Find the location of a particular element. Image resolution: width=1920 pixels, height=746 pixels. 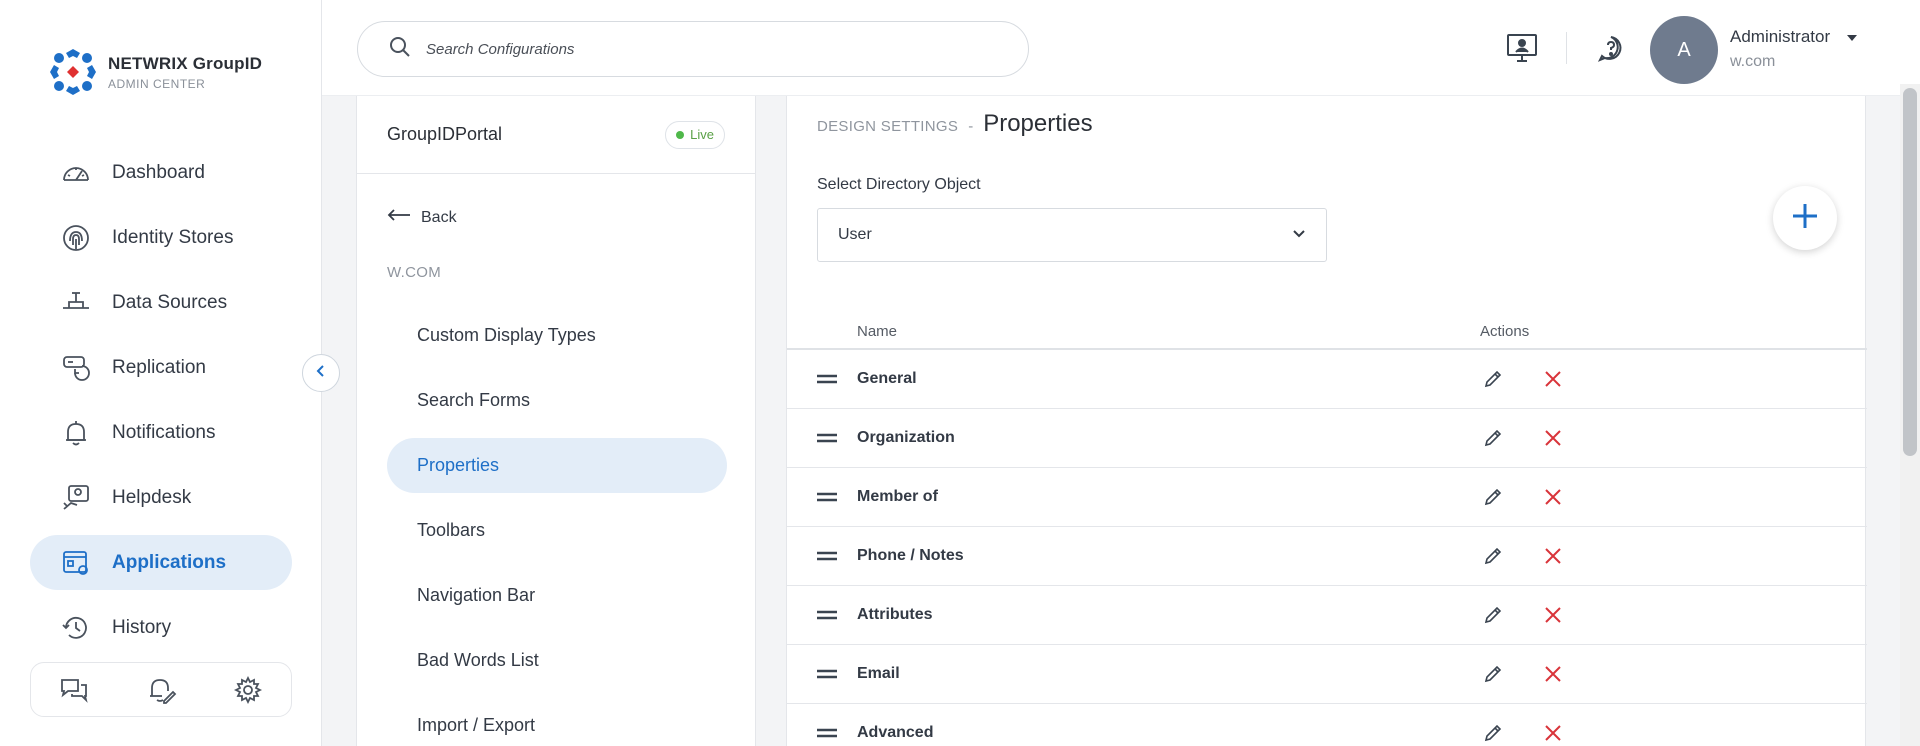

caret-down-icon is located at coordinates (1852, 37).